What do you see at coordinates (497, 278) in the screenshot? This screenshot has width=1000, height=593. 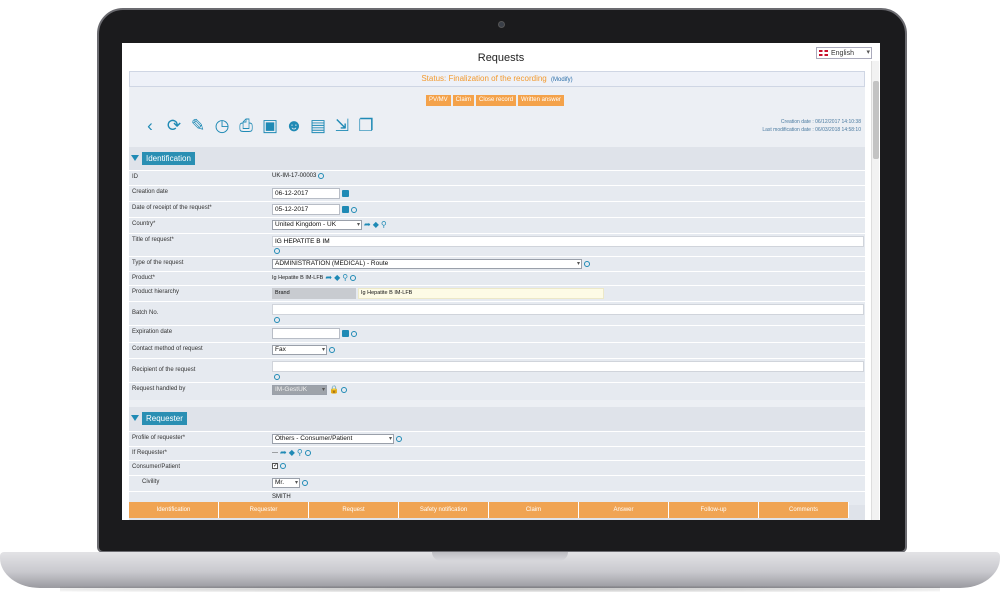 I see `row-product: Product* Ig Hepatite B IM-LFB ➦ ◆ ⚲` at bounding box center [497, 278].